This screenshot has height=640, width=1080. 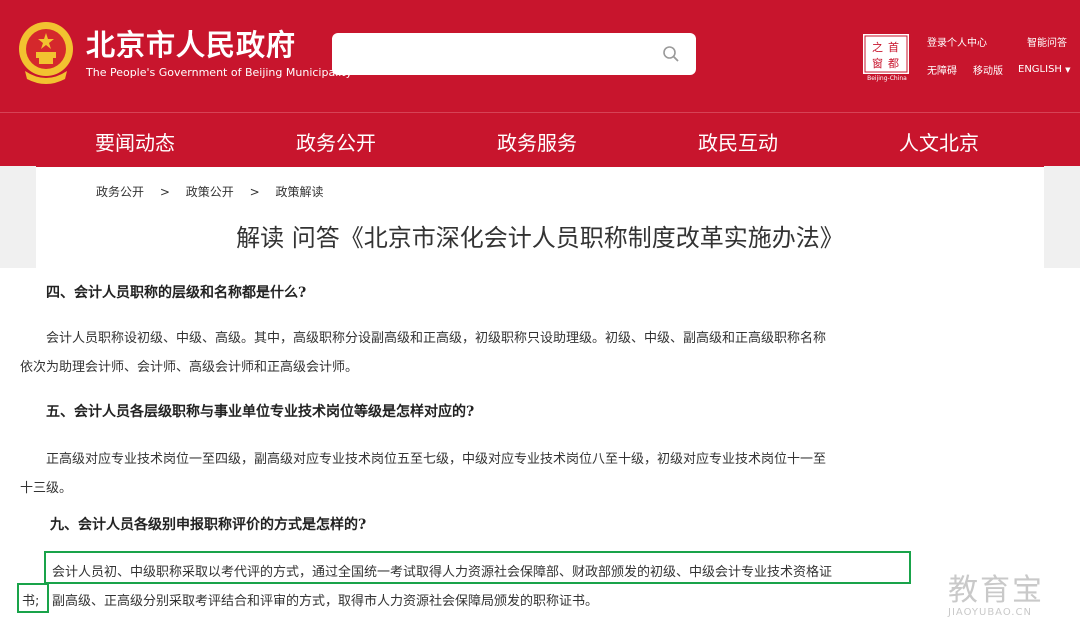 I want to click on english-label: ENGLISH, so click(x=1040, y=69).